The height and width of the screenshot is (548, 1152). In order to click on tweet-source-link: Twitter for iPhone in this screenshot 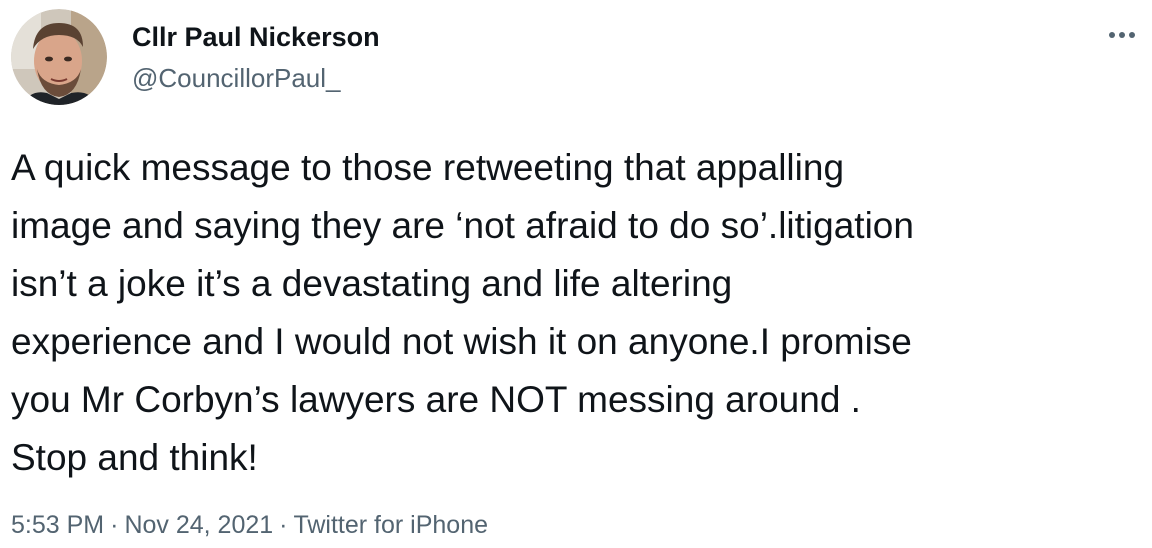, I will do `click(390, 525)`.